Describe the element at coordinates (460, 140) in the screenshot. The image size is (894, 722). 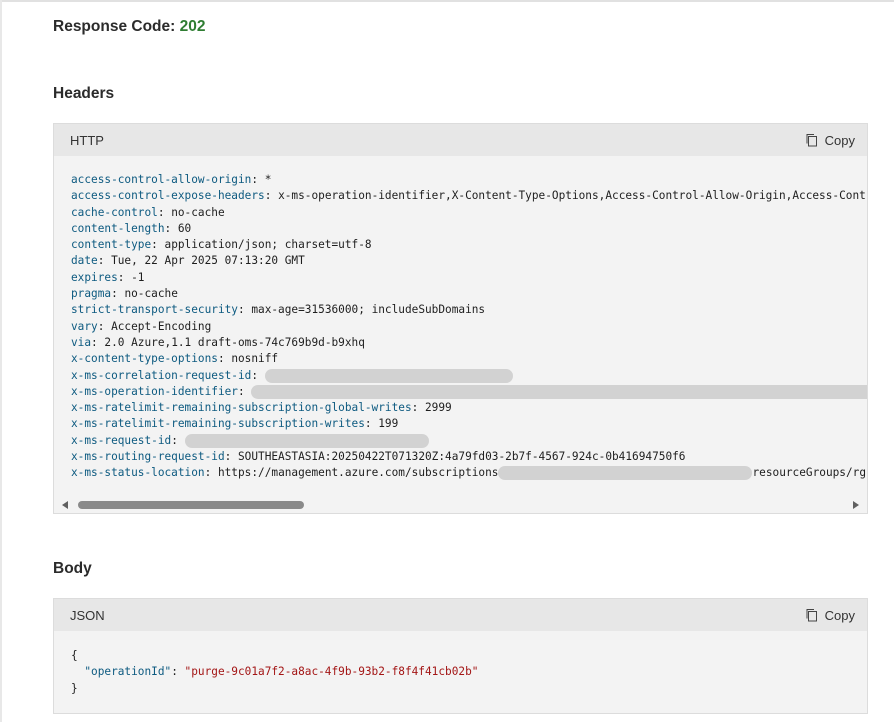
I see `headers-code-header: HTTP Copy` at that location.